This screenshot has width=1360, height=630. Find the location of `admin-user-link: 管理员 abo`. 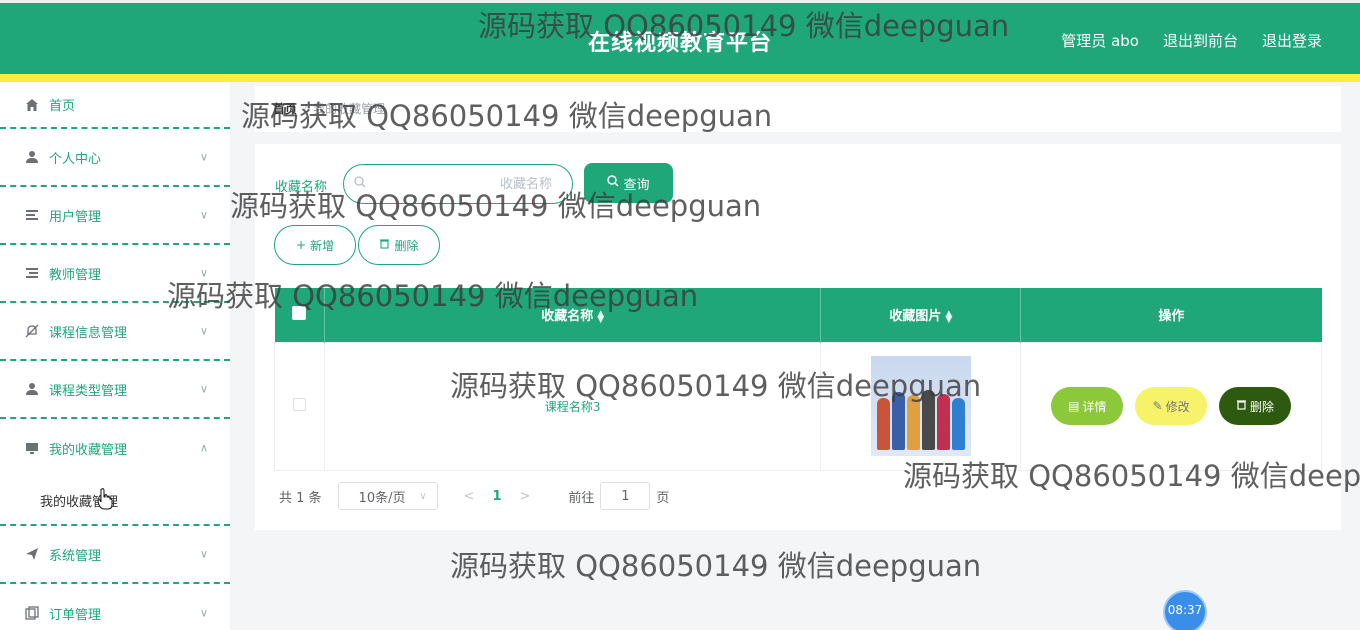

admin-user-link: 管理员 abo is located at coordinates (1100, 40).